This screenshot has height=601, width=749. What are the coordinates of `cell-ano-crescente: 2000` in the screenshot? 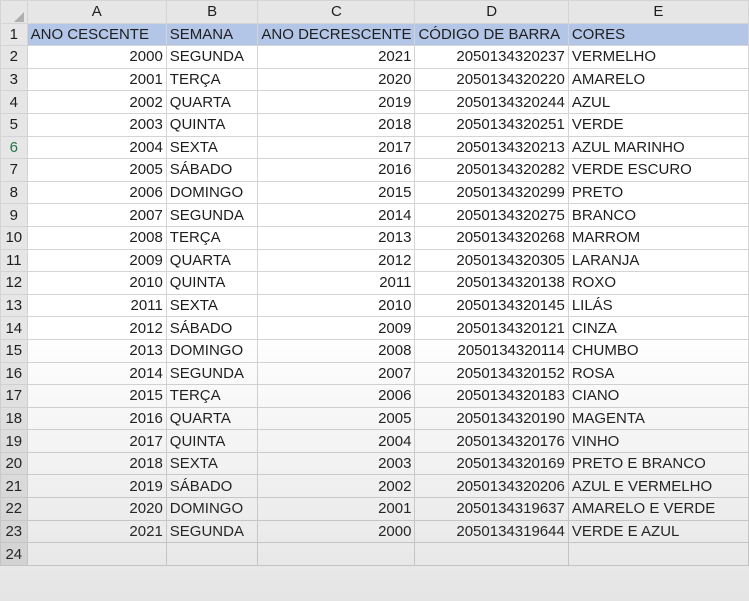 It's located at (96, 57).